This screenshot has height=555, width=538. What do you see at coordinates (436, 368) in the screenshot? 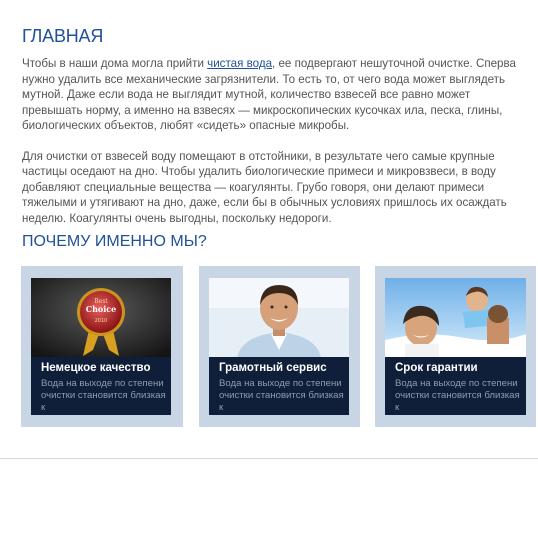
I see `card-title: Срок гарантии` at bounding box center [436, 368].